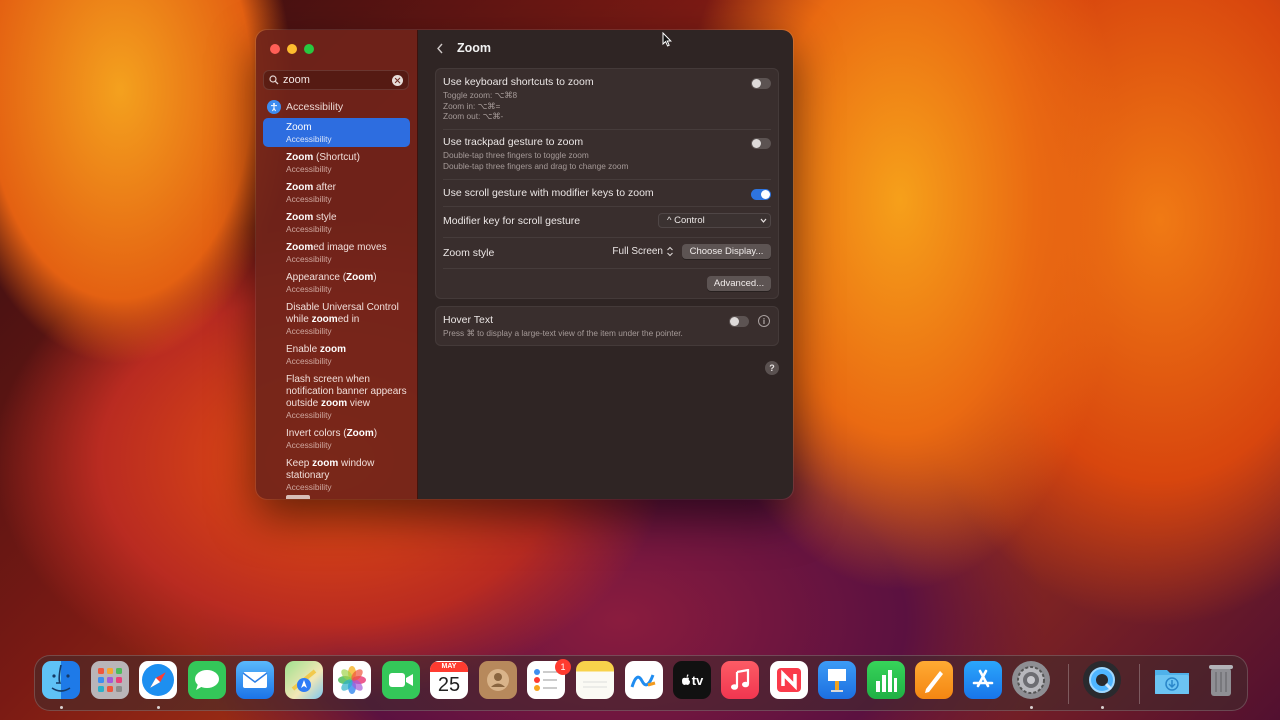  I want to click on trackpad-toggle-hint: Double-tap three fingers to toggle zoom, so click(516, 155).